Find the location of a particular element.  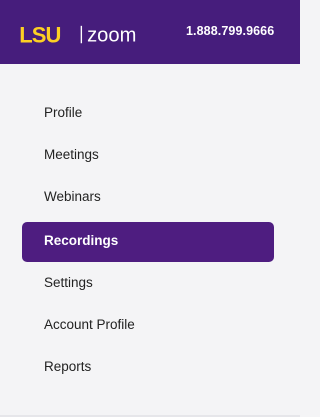

sidebar-item-label: Account Profile is located at coordinates (89, 324).